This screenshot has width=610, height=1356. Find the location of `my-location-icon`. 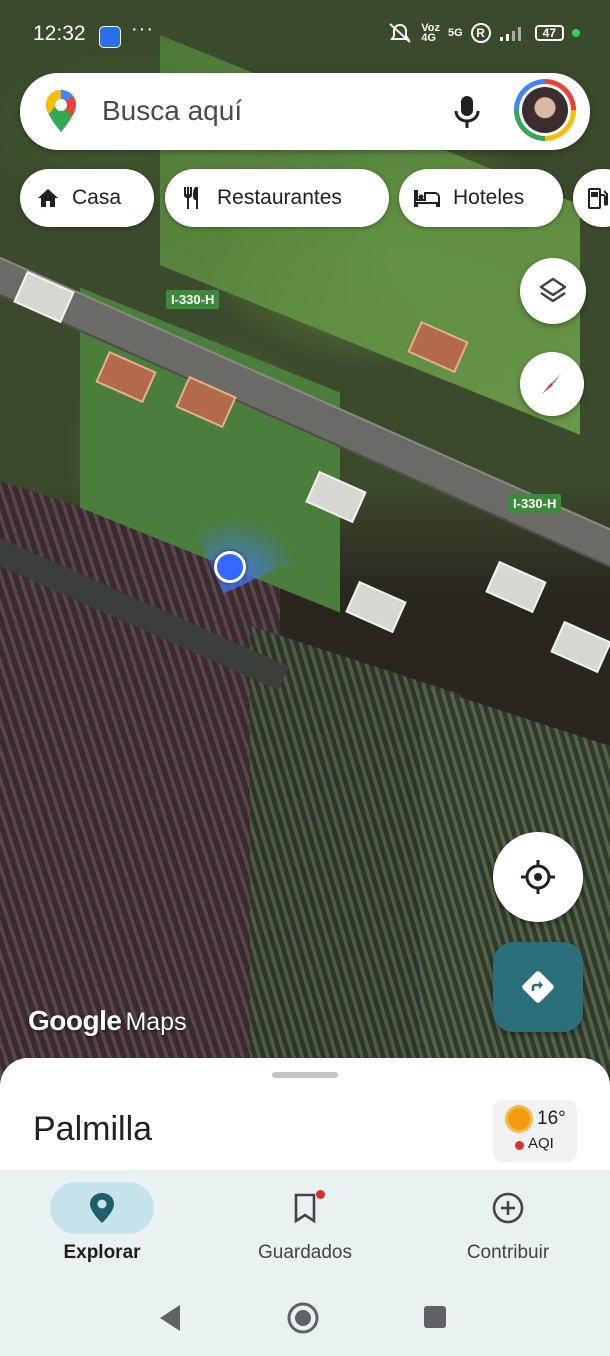

my-location-icon is located at coordinates (538, 877).